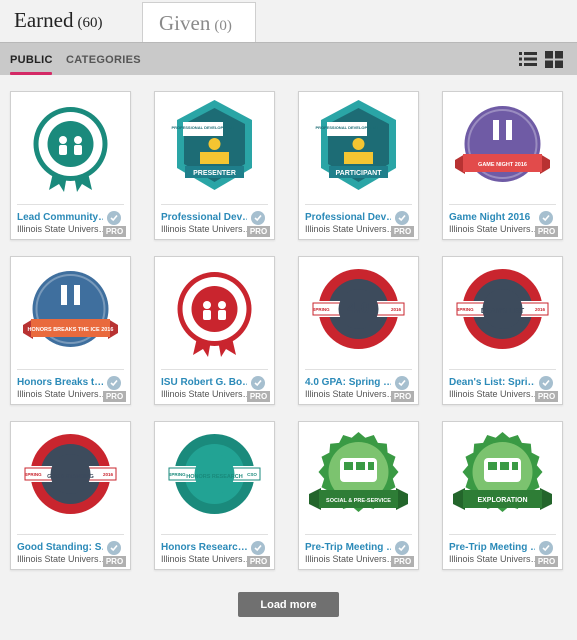 The image size is (577, 640). What do you see at coordinates (288, 604) in the screenshot?
I see `load-more-button: Load more` at bounding box center [288, 604].